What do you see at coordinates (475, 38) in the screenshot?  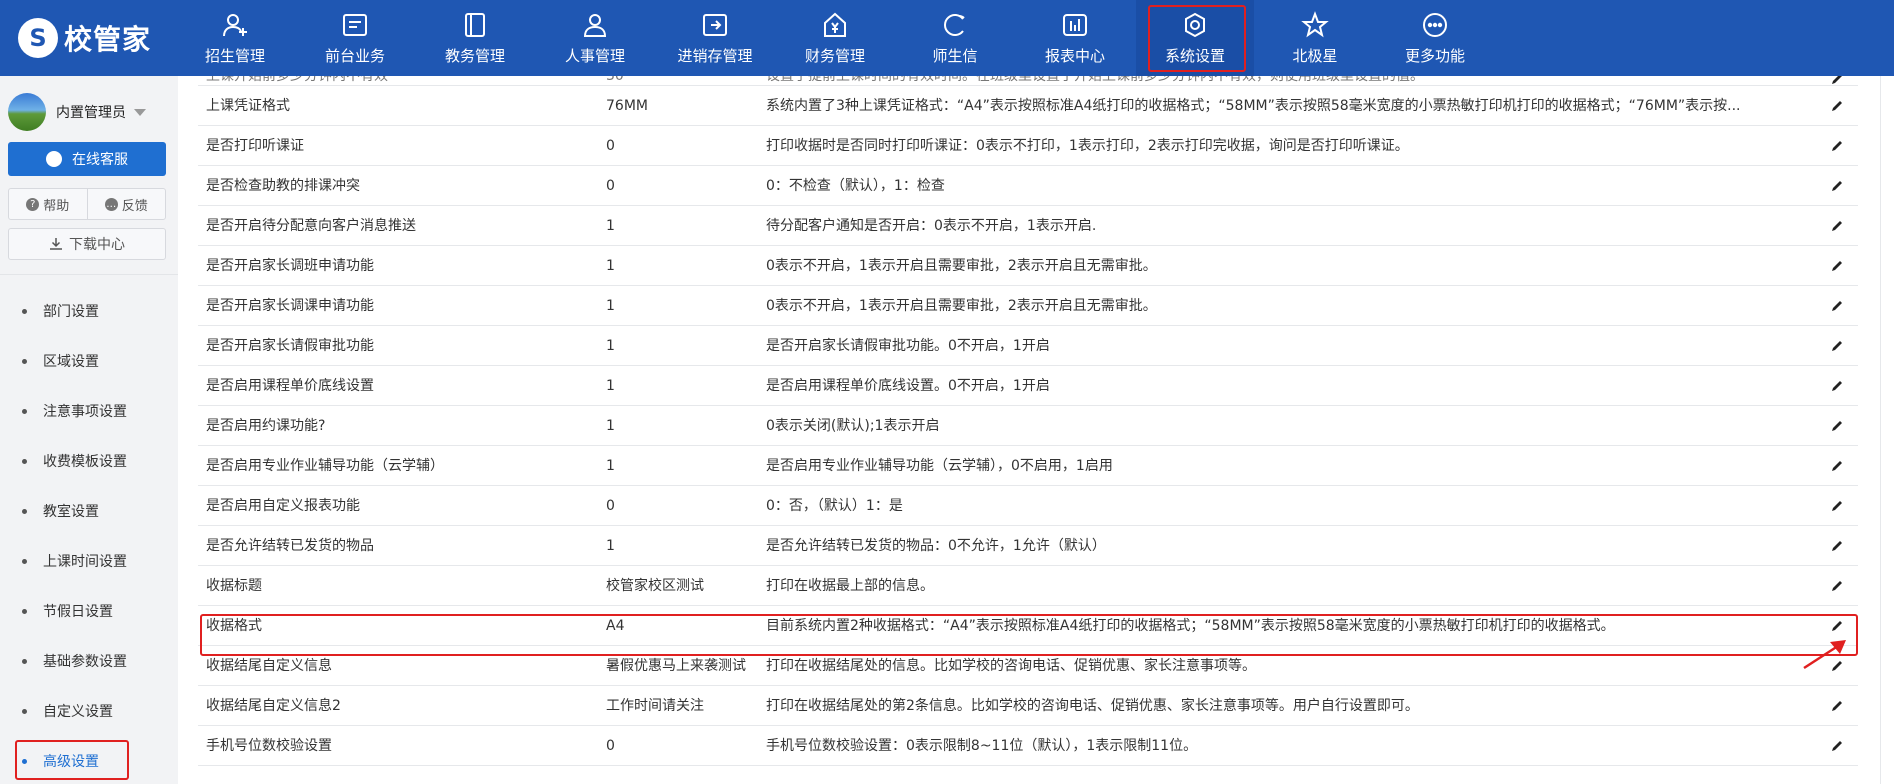 I see `nav-item-academic: 教务管理` at bounding box center [475, 38].